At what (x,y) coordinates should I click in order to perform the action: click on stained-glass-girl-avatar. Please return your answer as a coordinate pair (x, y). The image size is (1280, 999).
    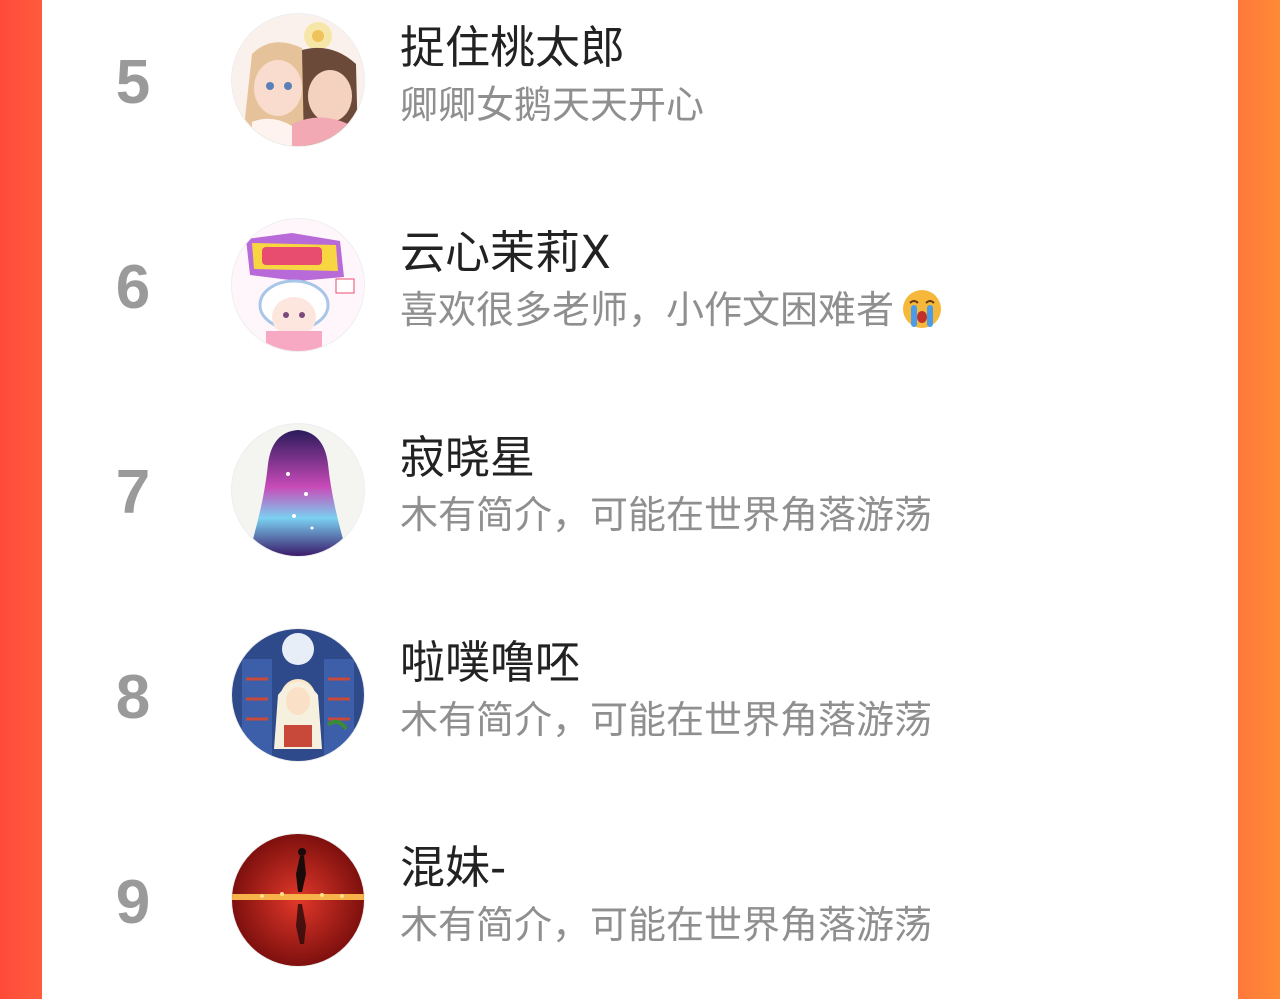
    Looking at the image, I should click on (298, 695).